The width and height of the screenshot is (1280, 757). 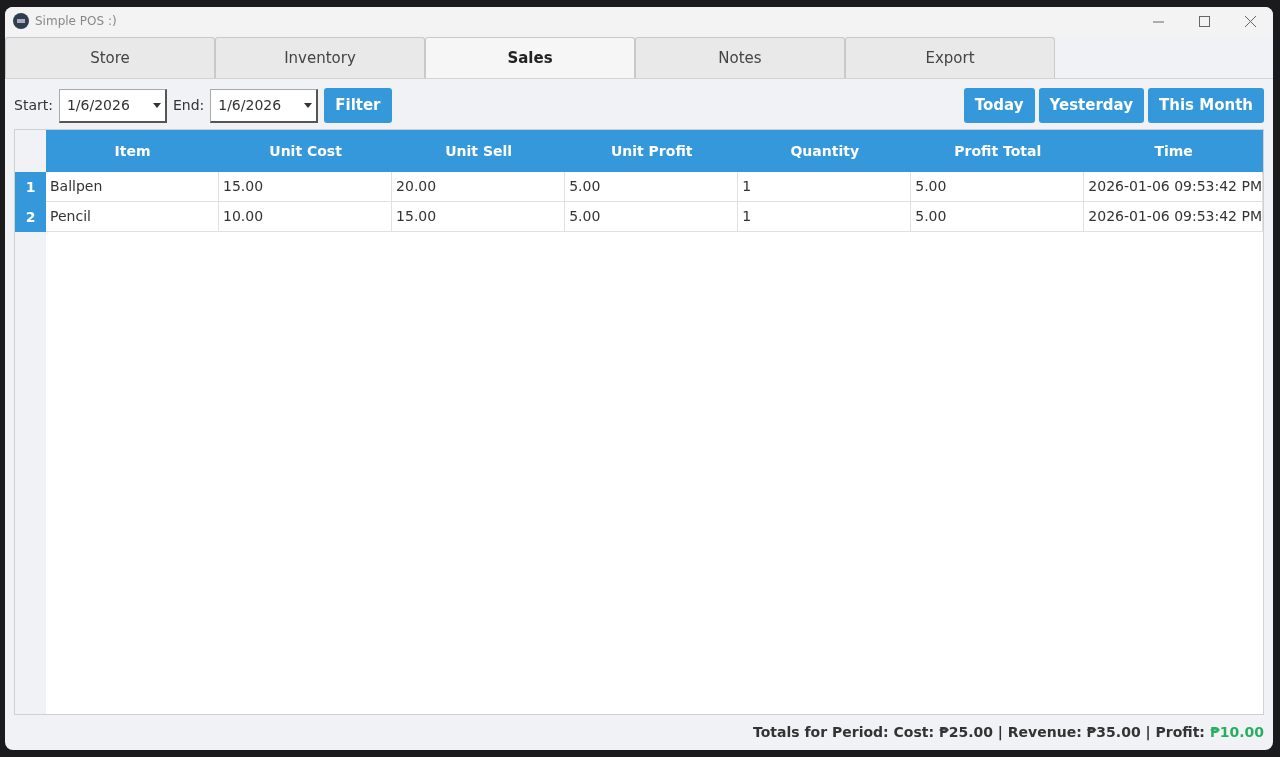 What do you see at coordinates (979, 733) in the screenshot?
I see `totals-text: Totals for Period: Cost: ₱25.00 | Revenue: ₱35.00 | Profit:` at bounding box center [979, 733].